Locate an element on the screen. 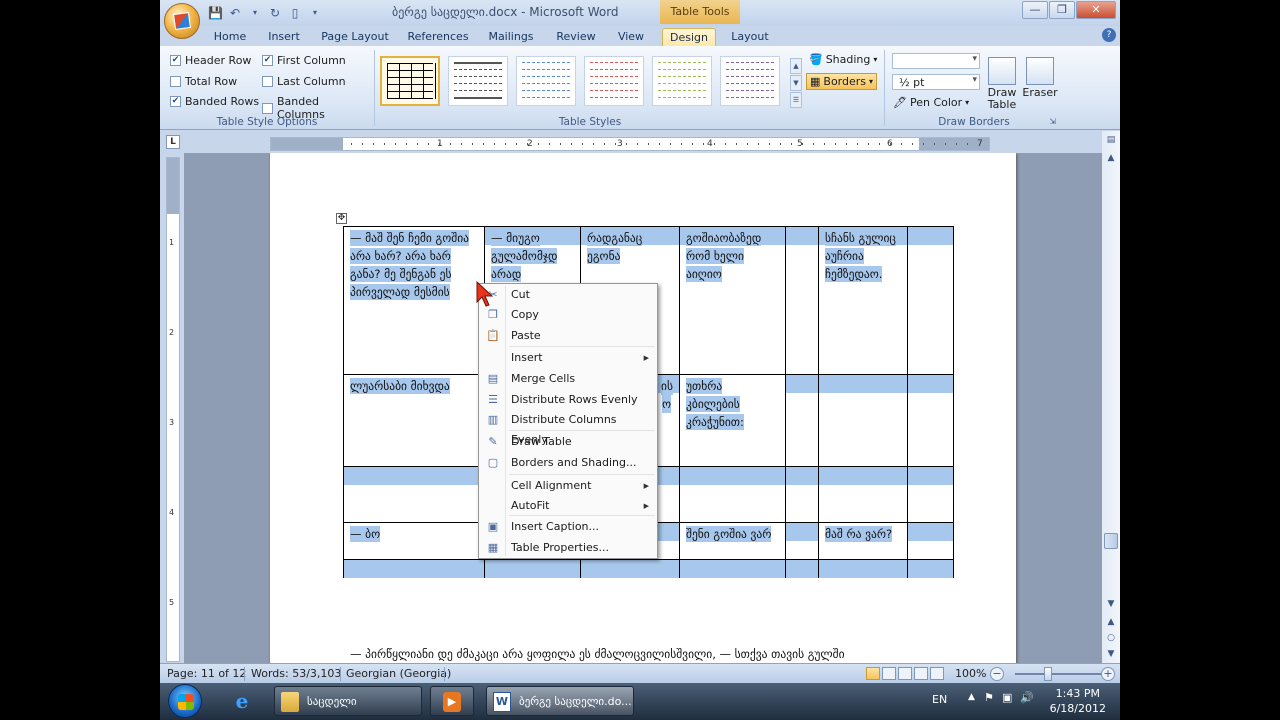  tab-mailings: Mailings is located at coordinates (511, 37).